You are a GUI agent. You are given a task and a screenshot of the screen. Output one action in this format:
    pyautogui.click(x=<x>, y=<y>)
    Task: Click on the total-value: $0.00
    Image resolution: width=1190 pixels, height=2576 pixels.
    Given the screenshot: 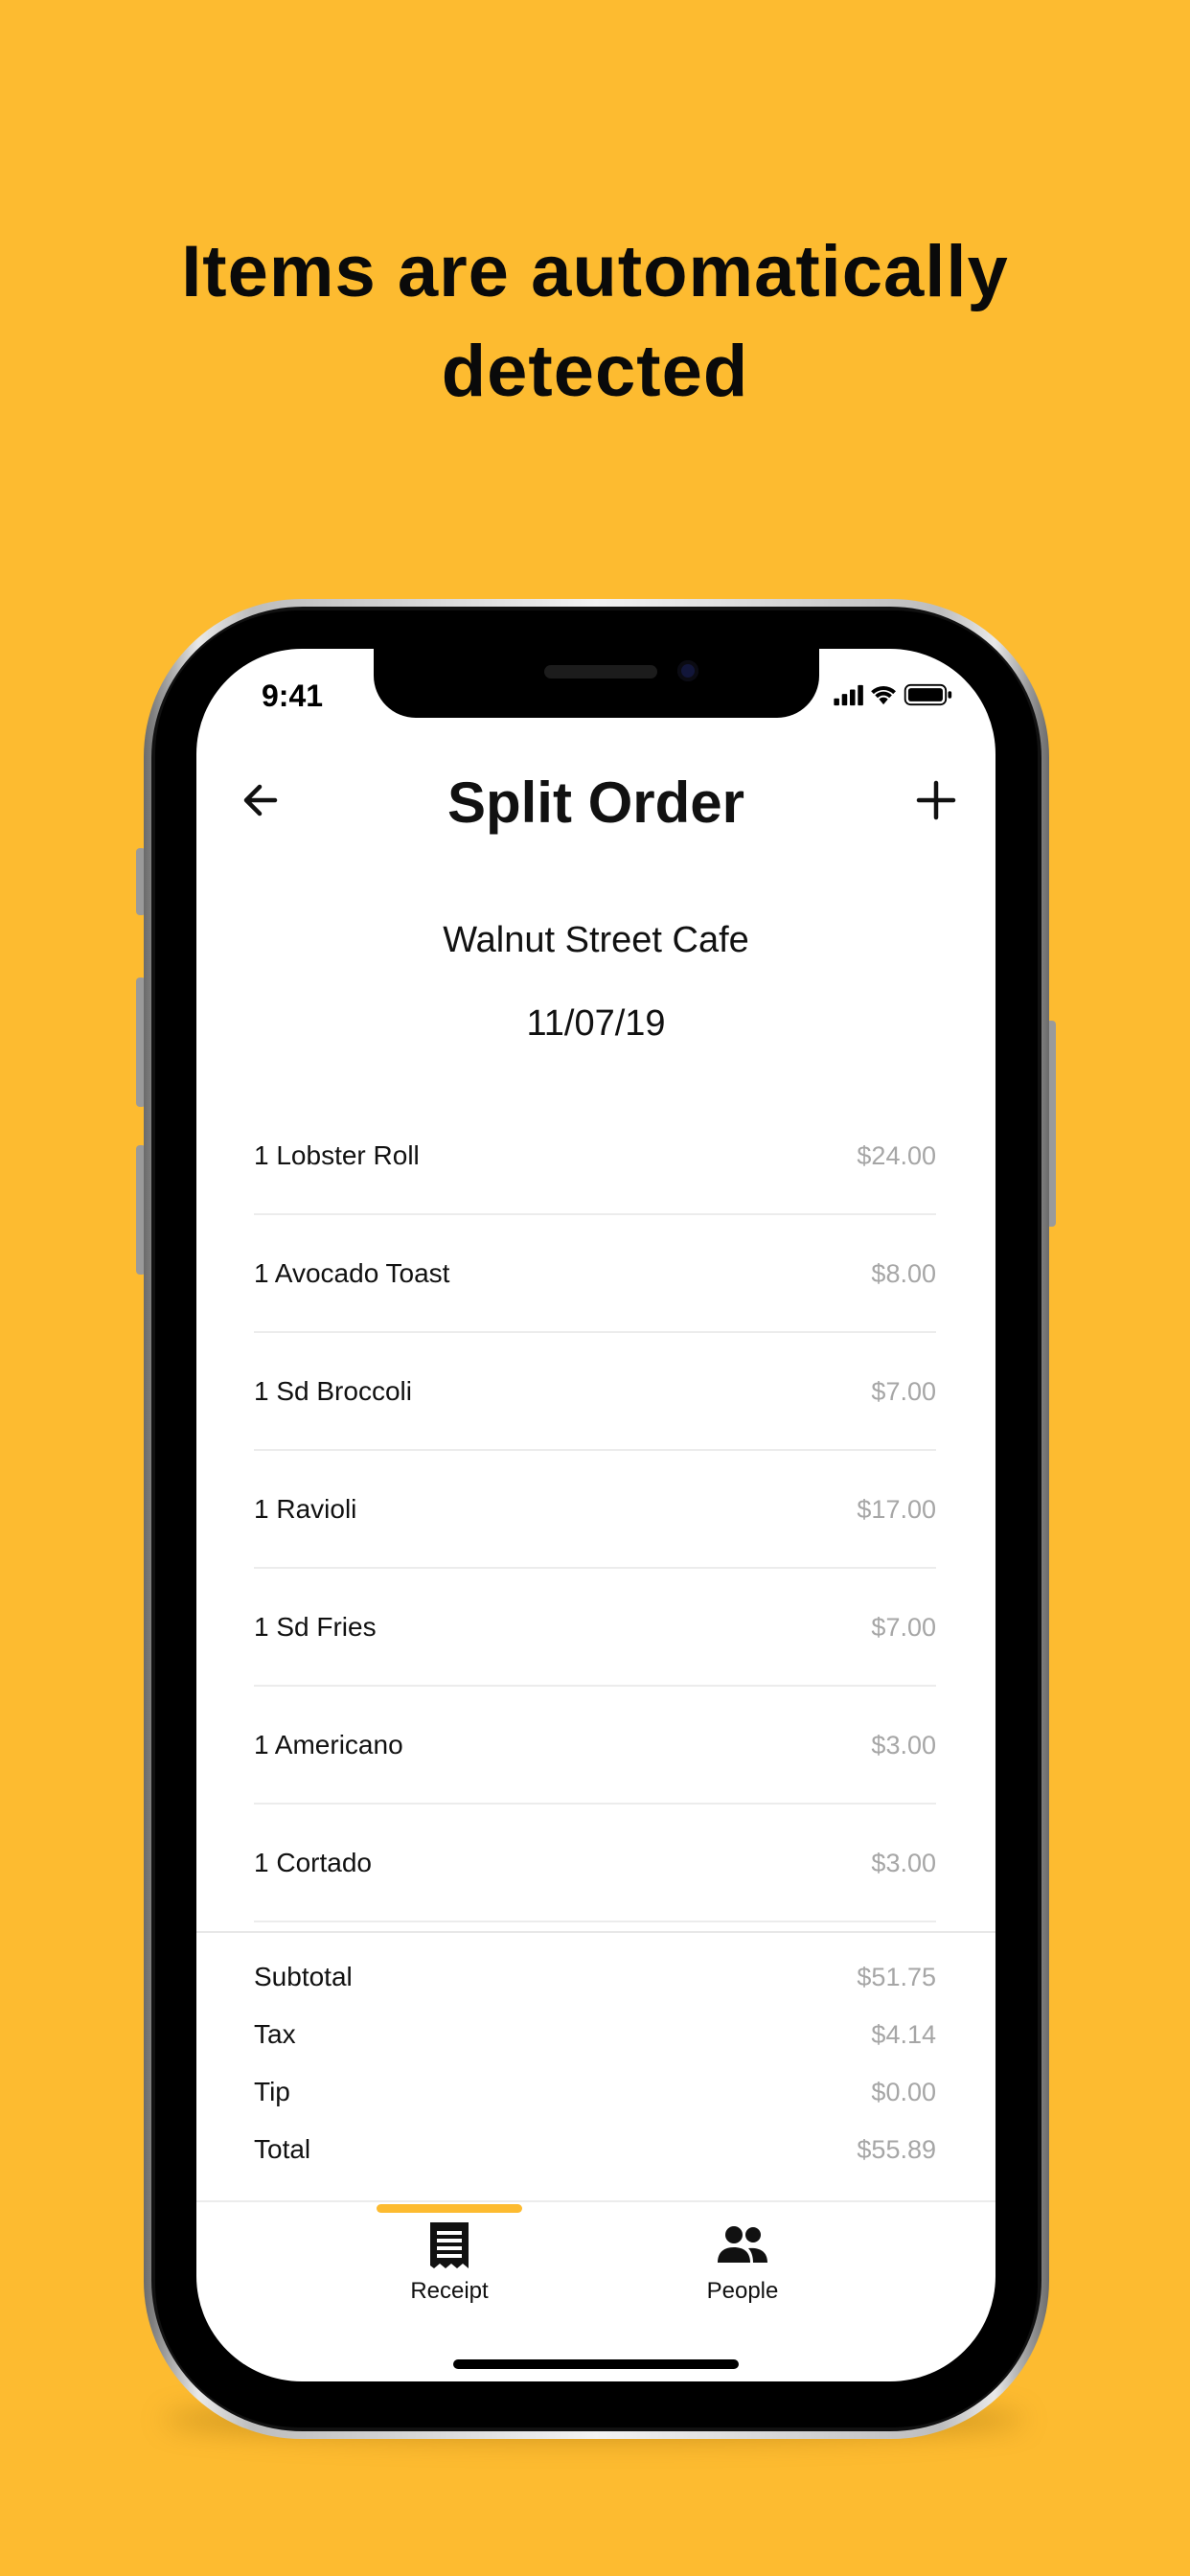 What is the action you would take?
    pyautogui.click(x=904, y=2092)
    